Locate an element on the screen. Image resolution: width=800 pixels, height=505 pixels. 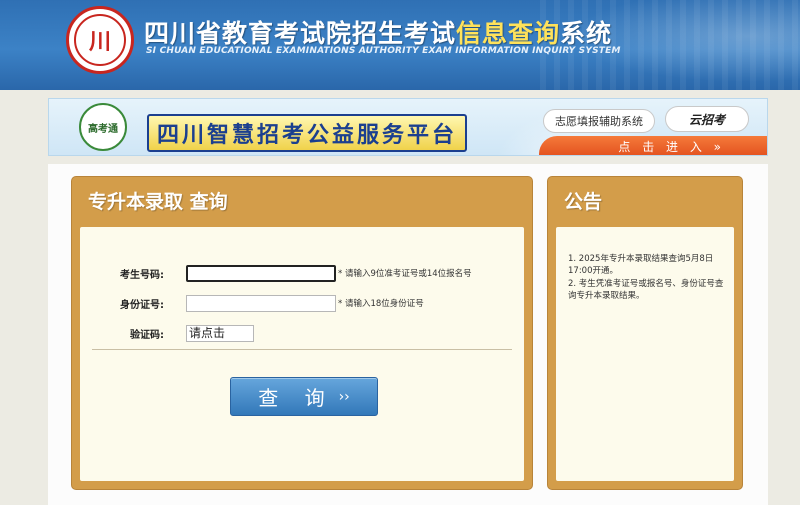
query-button: 查 询 ›› is located at coordinates (304, 396).